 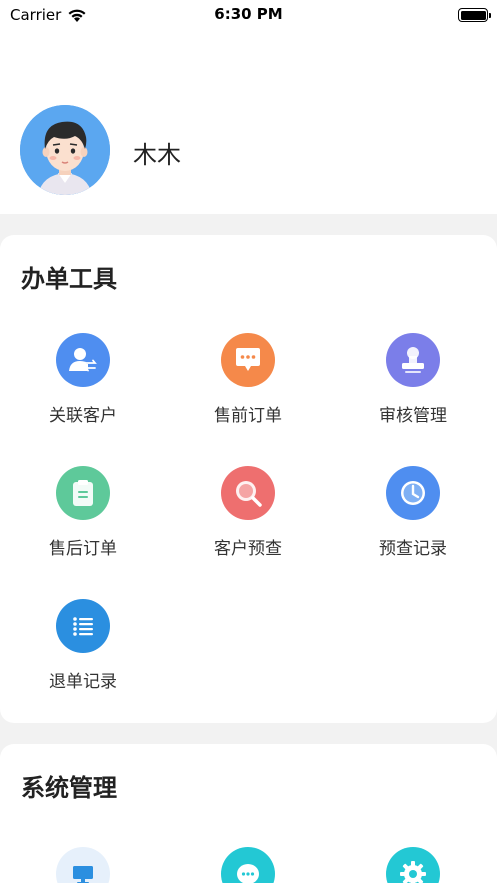 I want to click on link-customer-icon, so click(x=83, y=360).